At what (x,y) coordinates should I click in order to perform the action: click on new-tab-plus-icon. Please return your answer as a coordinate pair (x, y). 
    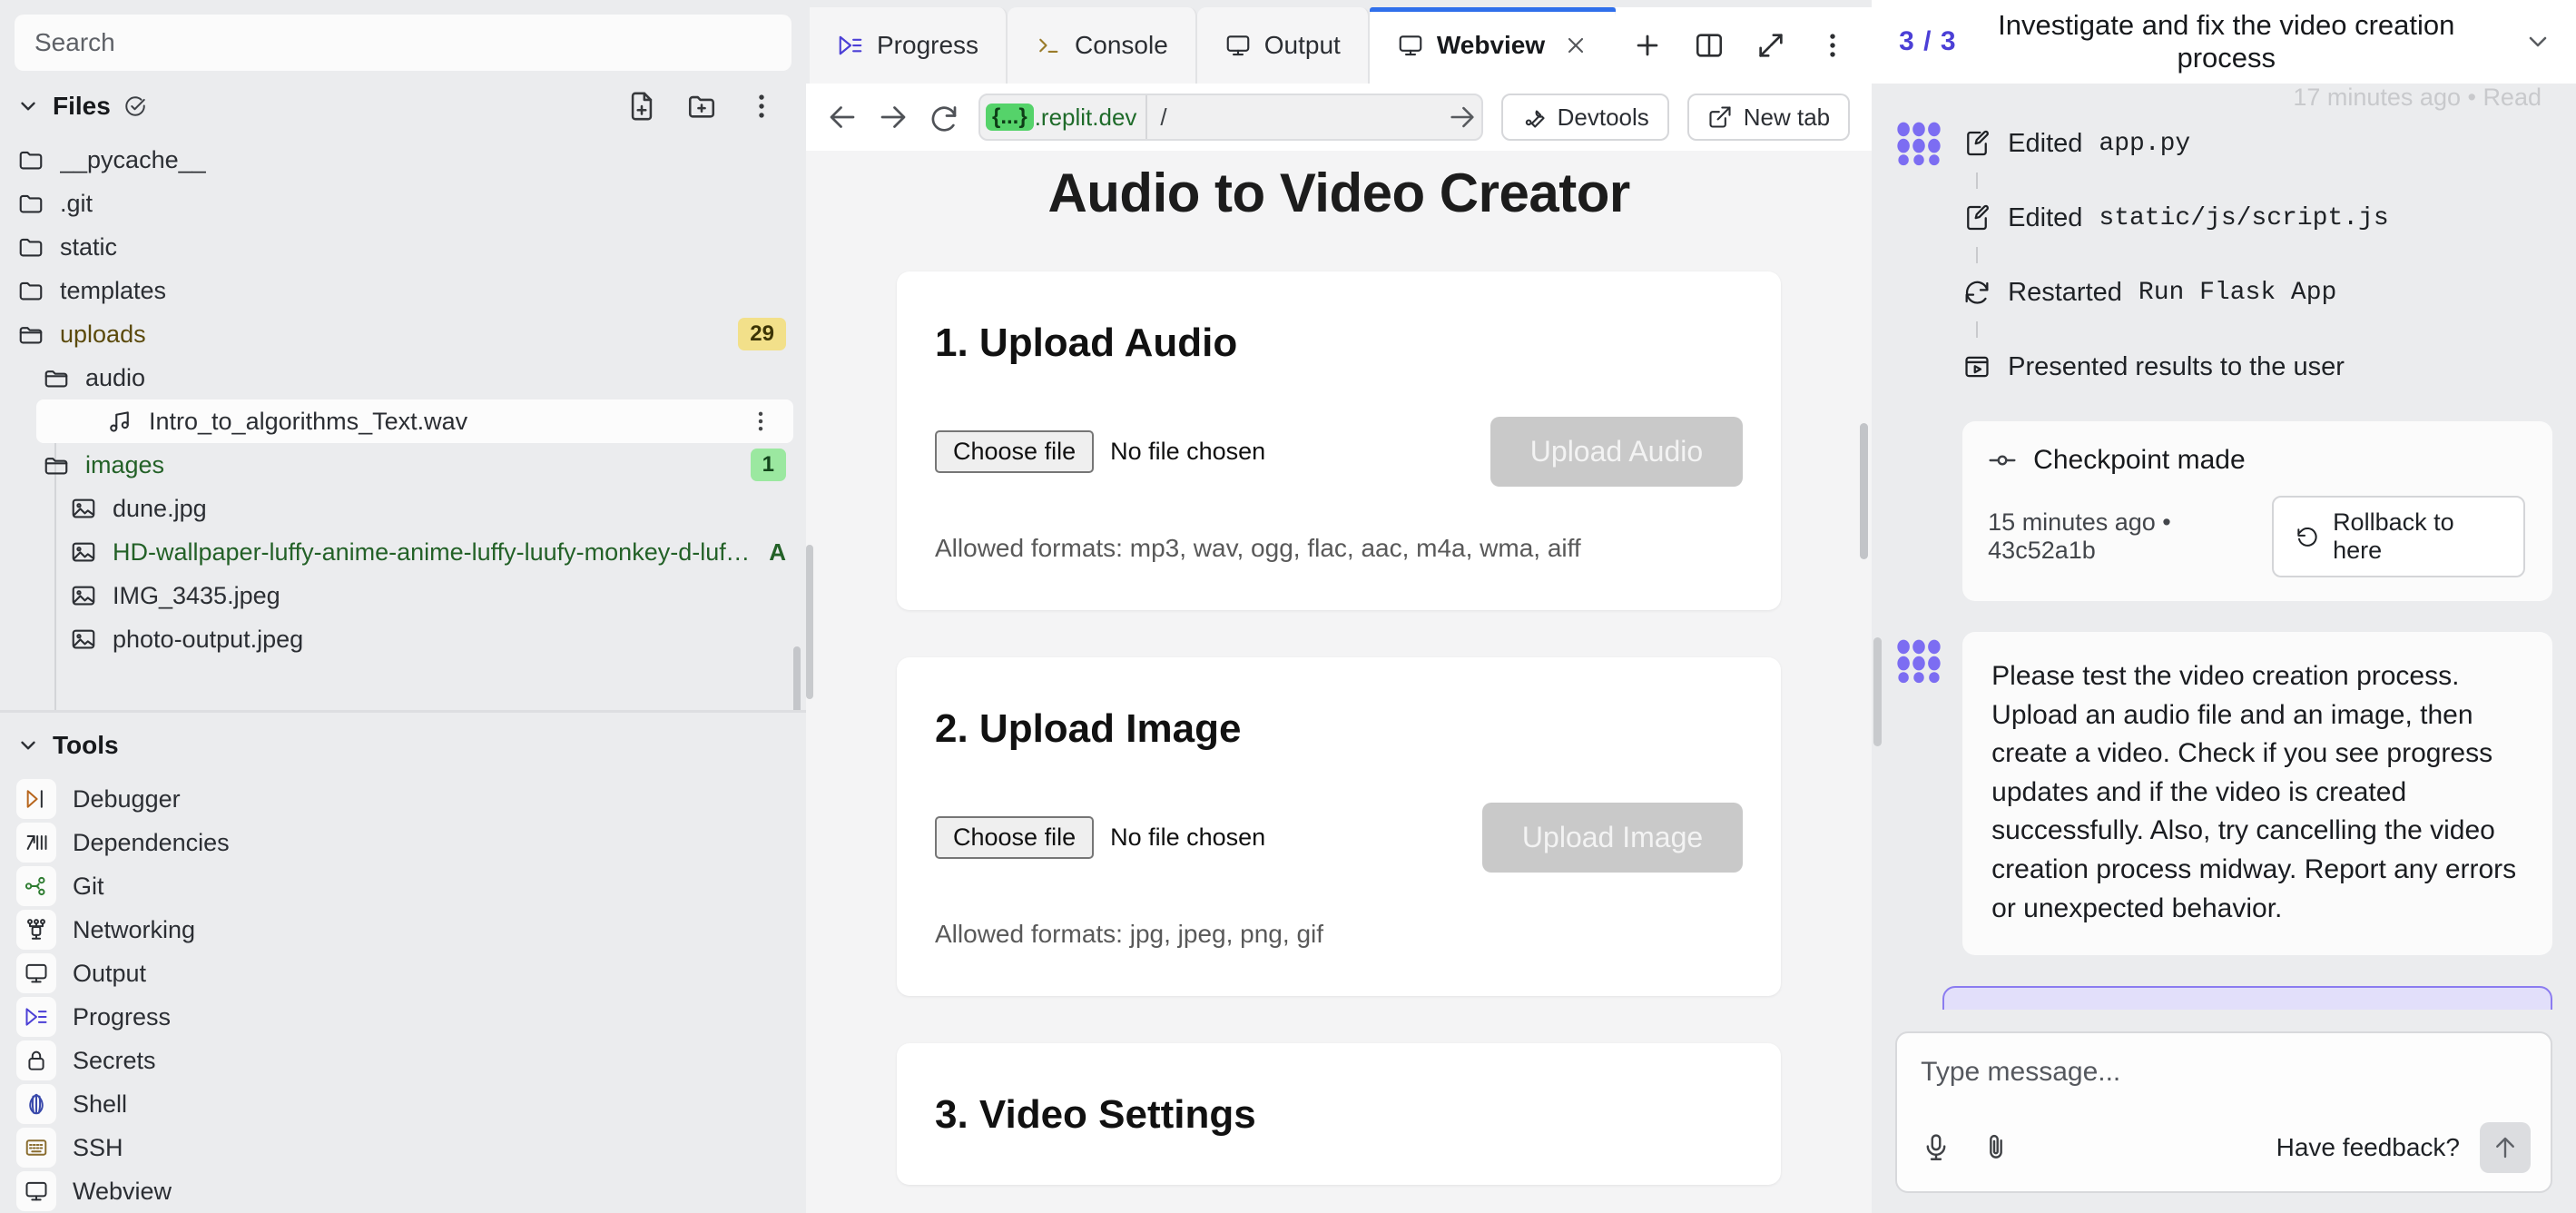
    Looking at the image, I should click on (1647, 45).